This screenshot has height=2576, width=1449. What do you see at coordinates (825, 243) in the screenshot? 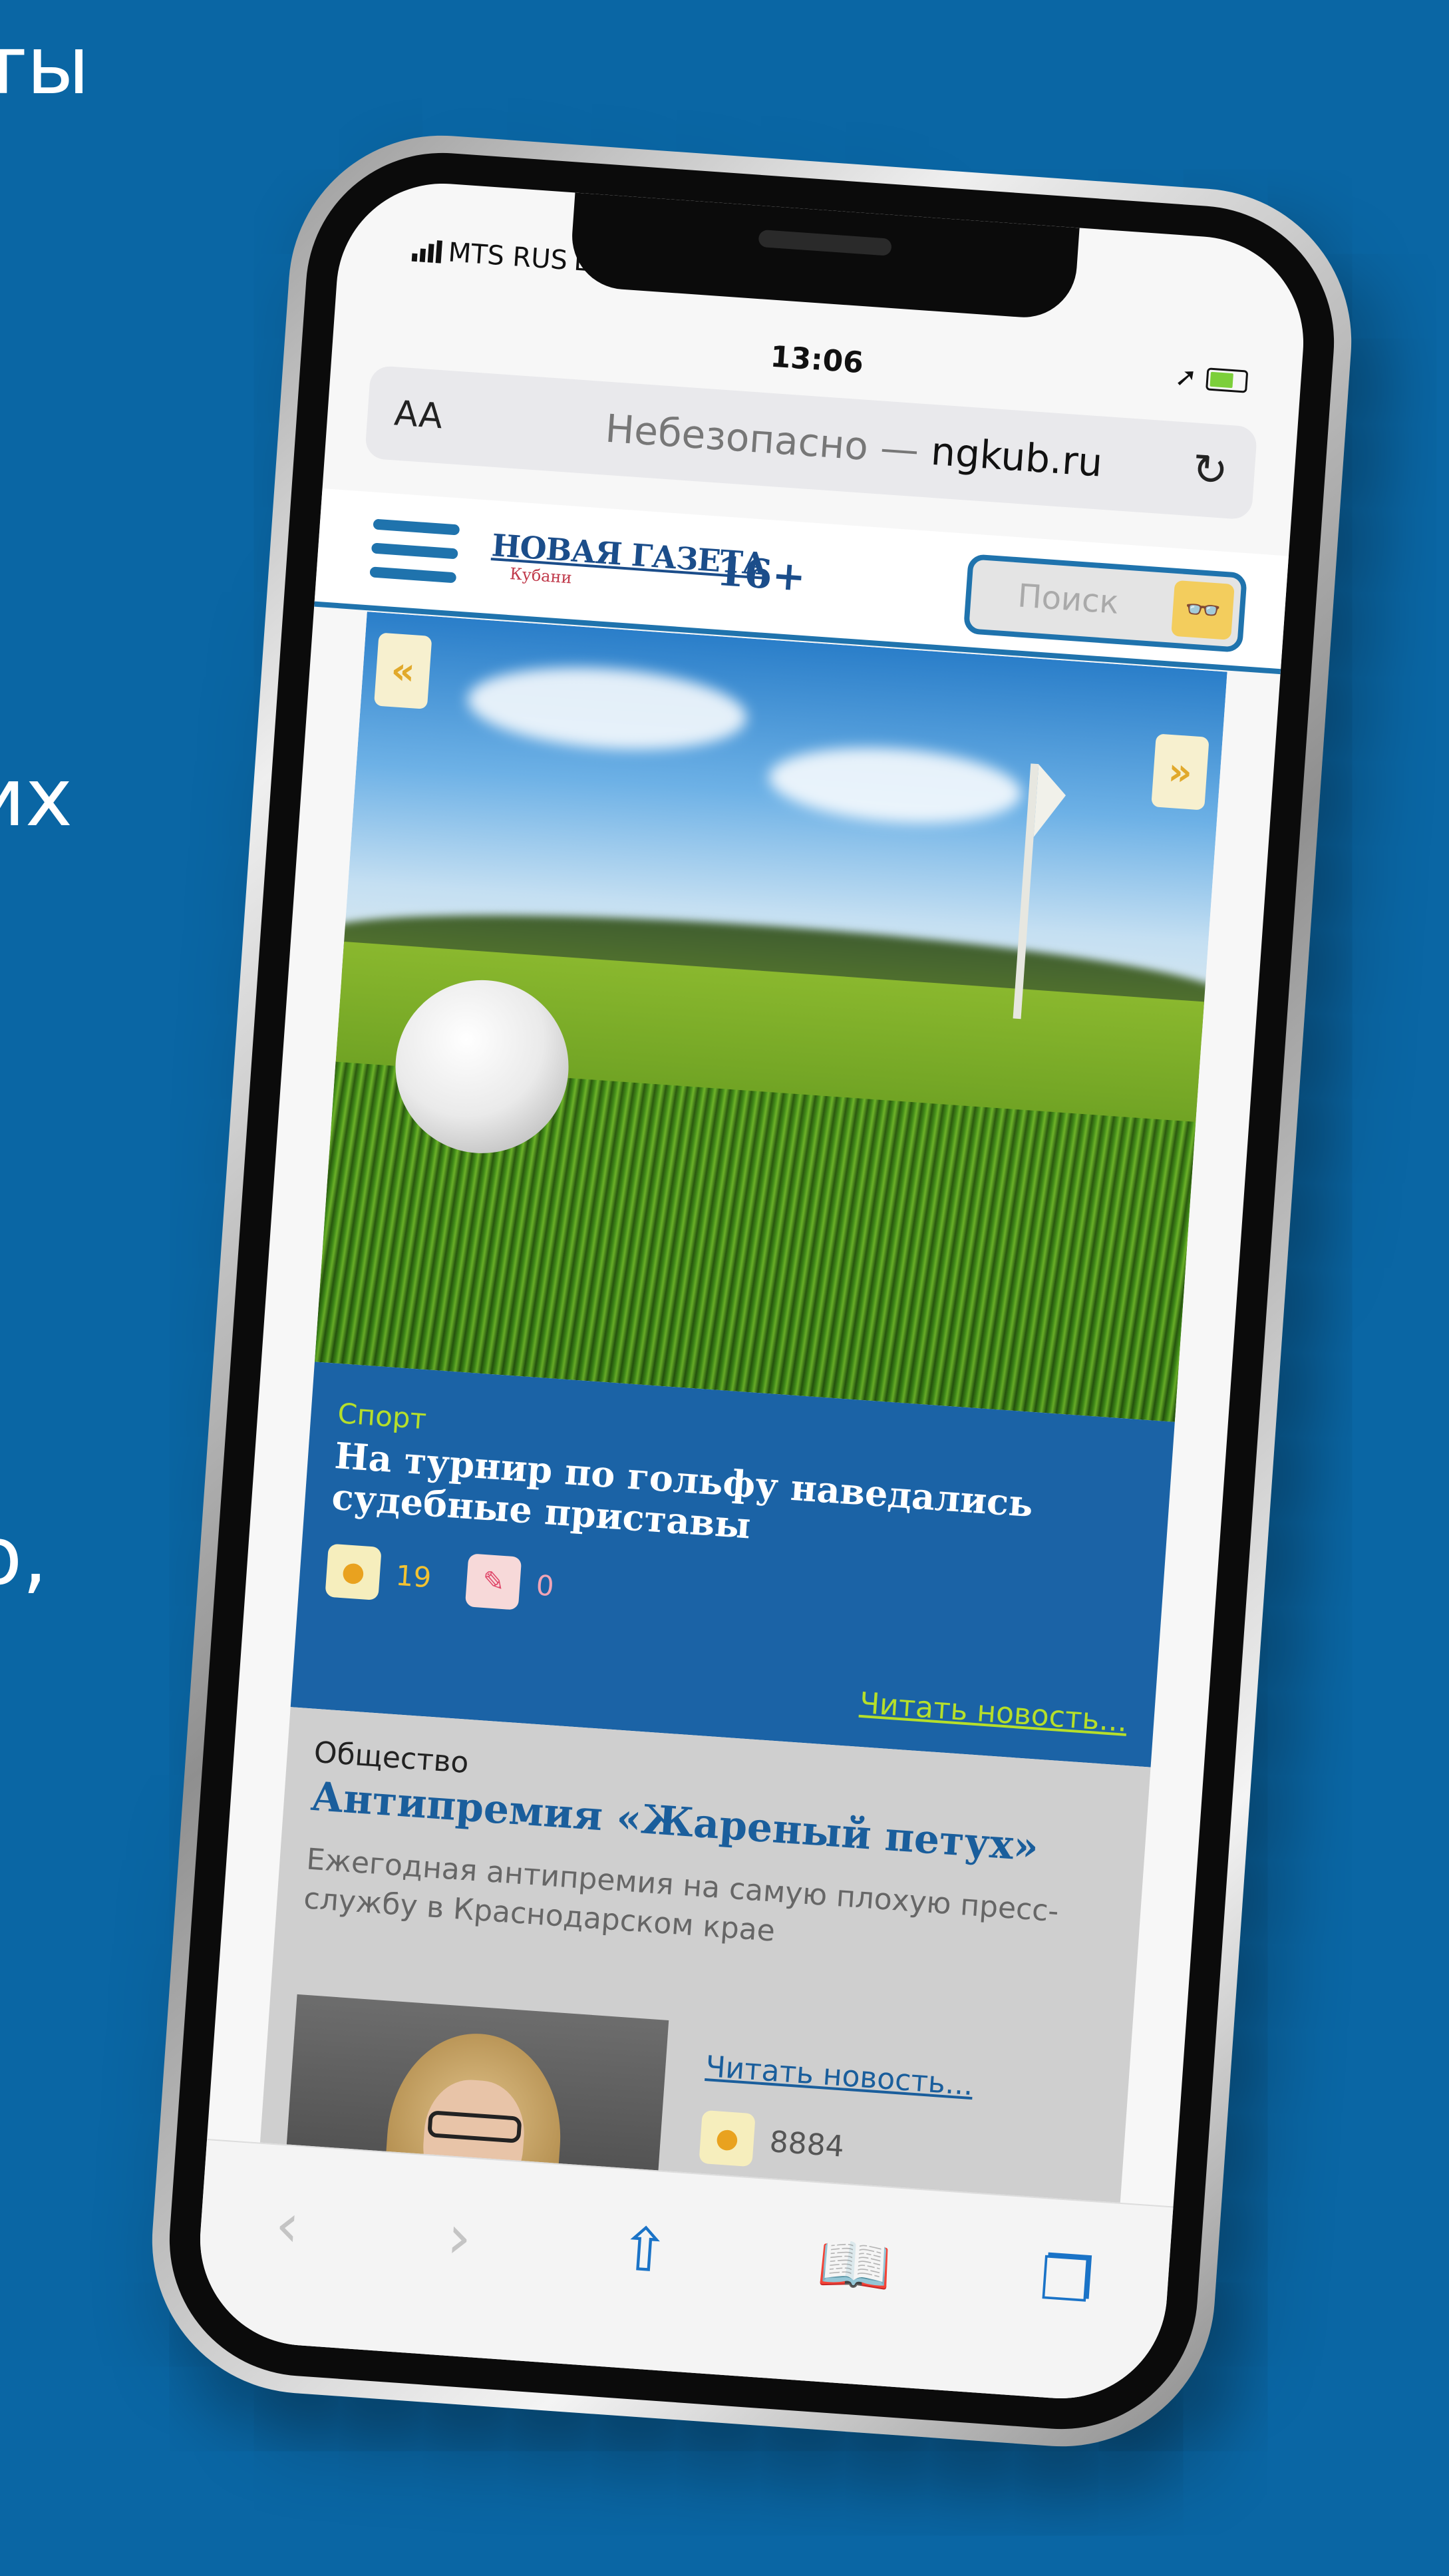
I see `speaker-grille` at bounding box center [825, 243].